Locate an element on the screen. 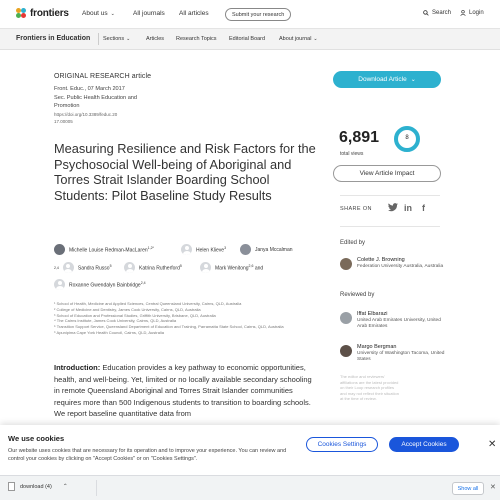 The height and width of the screenshot is (500, 500). cookie-title: We use cookies is located at coordinates (36, 438).